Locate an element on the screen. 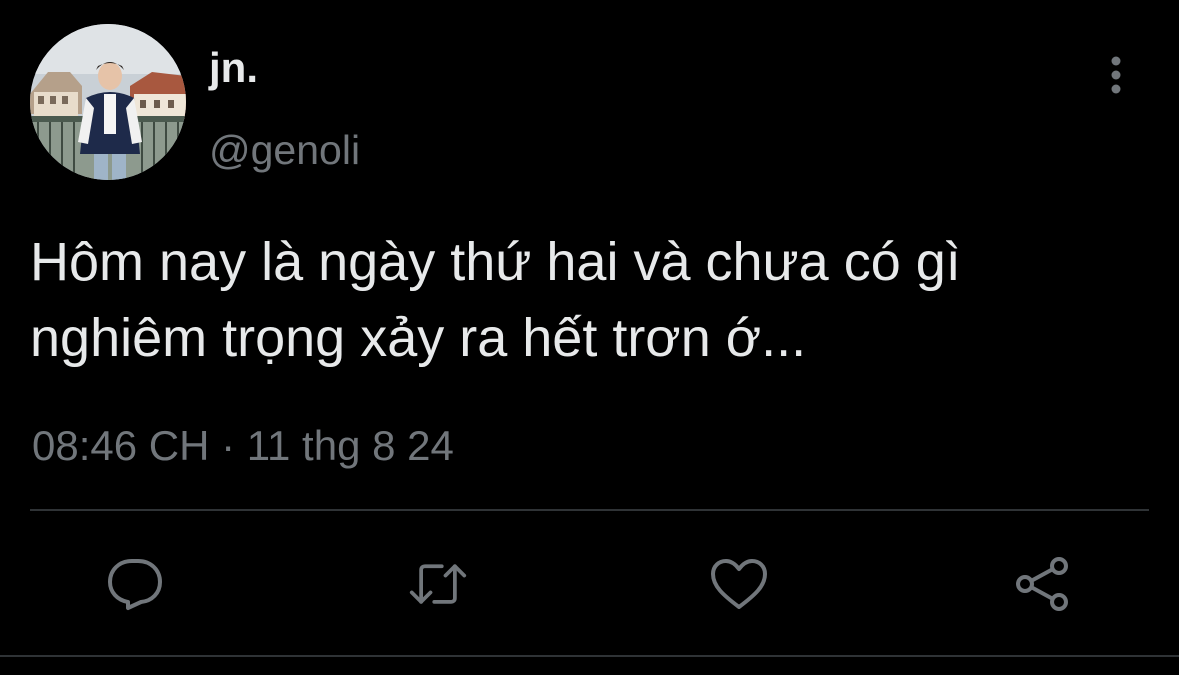 This screenshot has width=1179, height=675. tweet-date: 11 thg 8 24 is located at coordinates (350, 445).